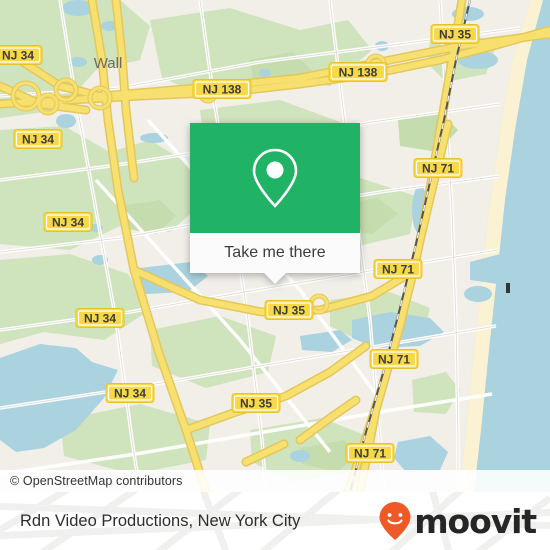 The height and width of the screenshot is (550, 550). I want to click on map-attribution: © OpenStreetMap contributors, so click(275, 481).